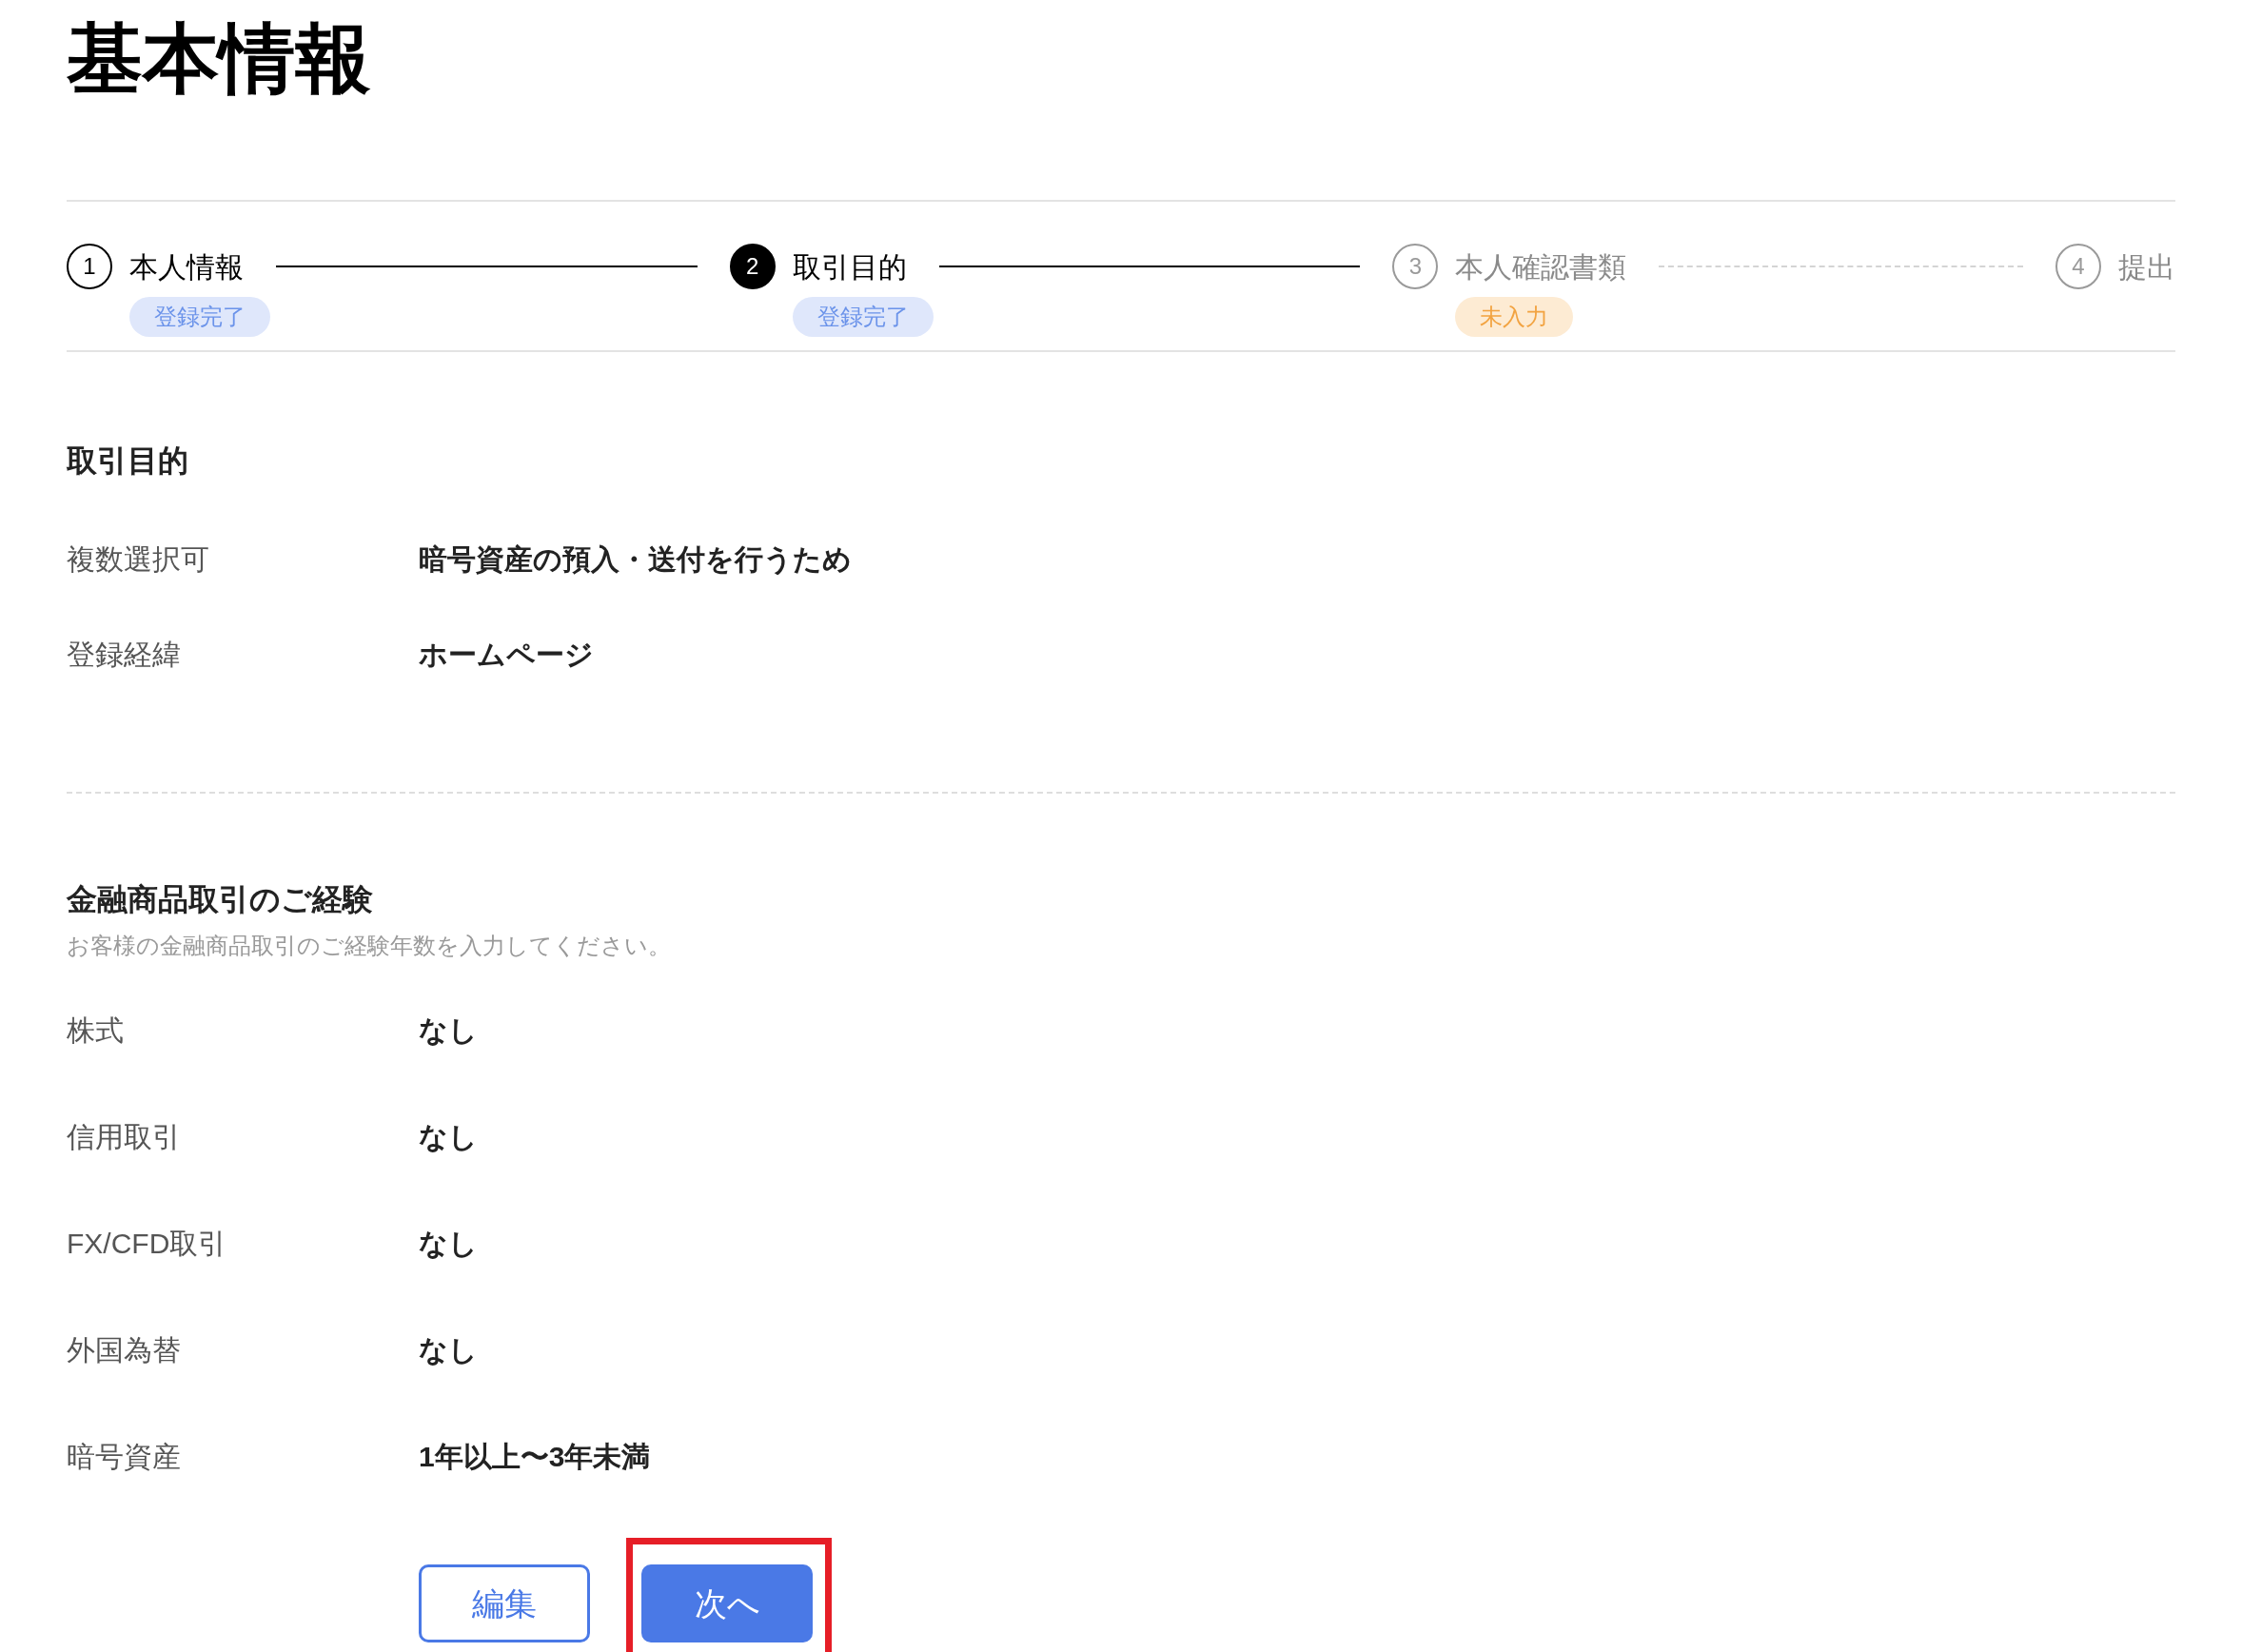 The image size is (2242, 1652). What do you see at coordinates (125, 655) in the screenshot?
I see `field-label: 登録経緯` at bounding box center [125, 655].